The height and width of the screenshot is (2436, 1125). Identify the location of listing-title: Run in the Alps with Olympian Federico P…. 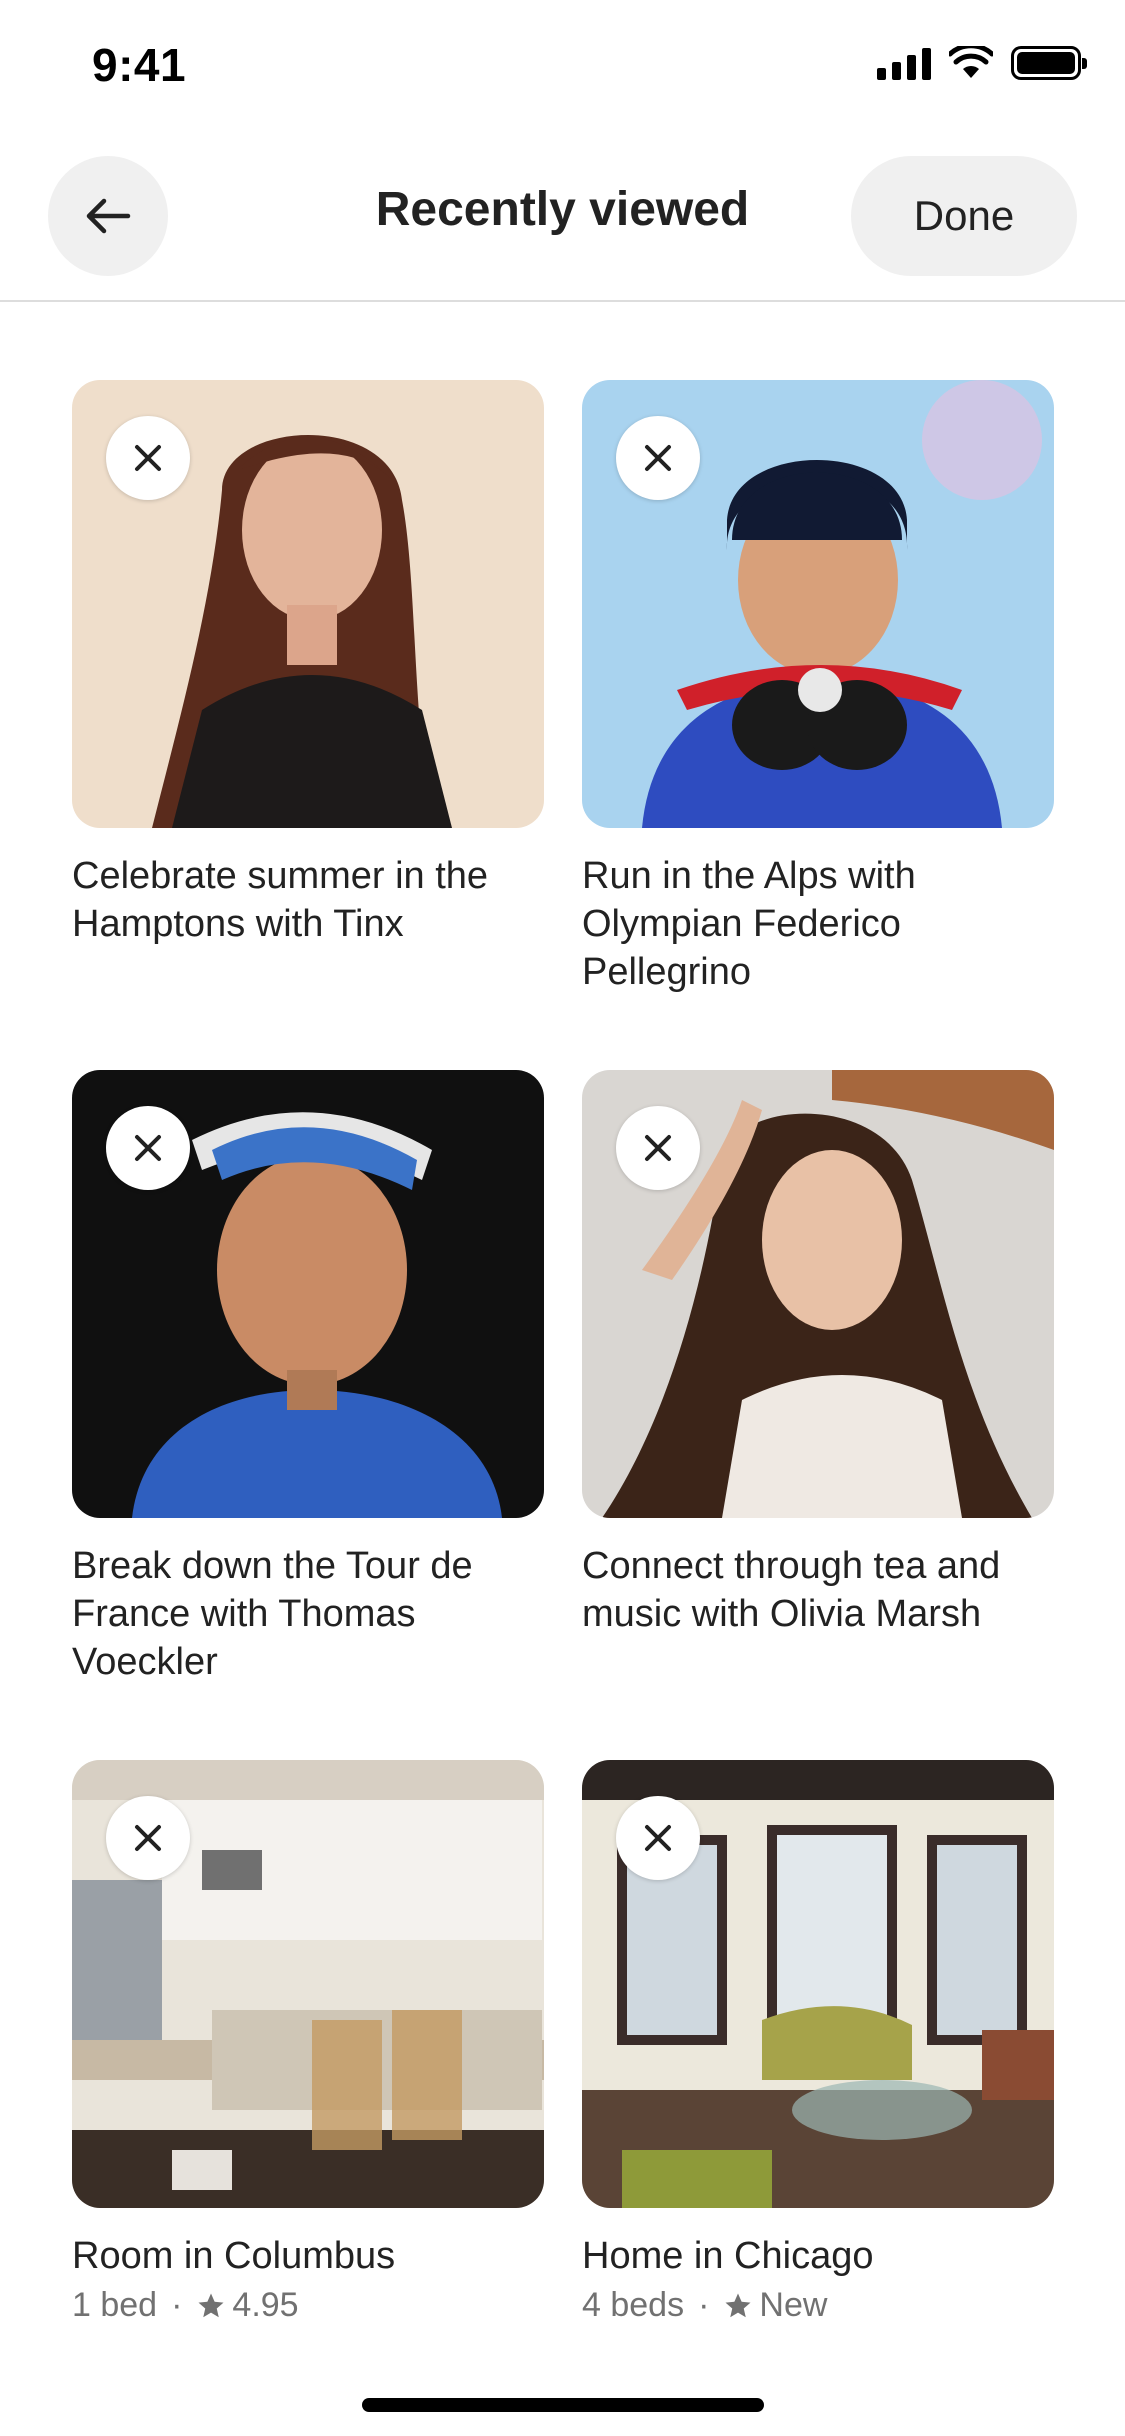
(749, 924).